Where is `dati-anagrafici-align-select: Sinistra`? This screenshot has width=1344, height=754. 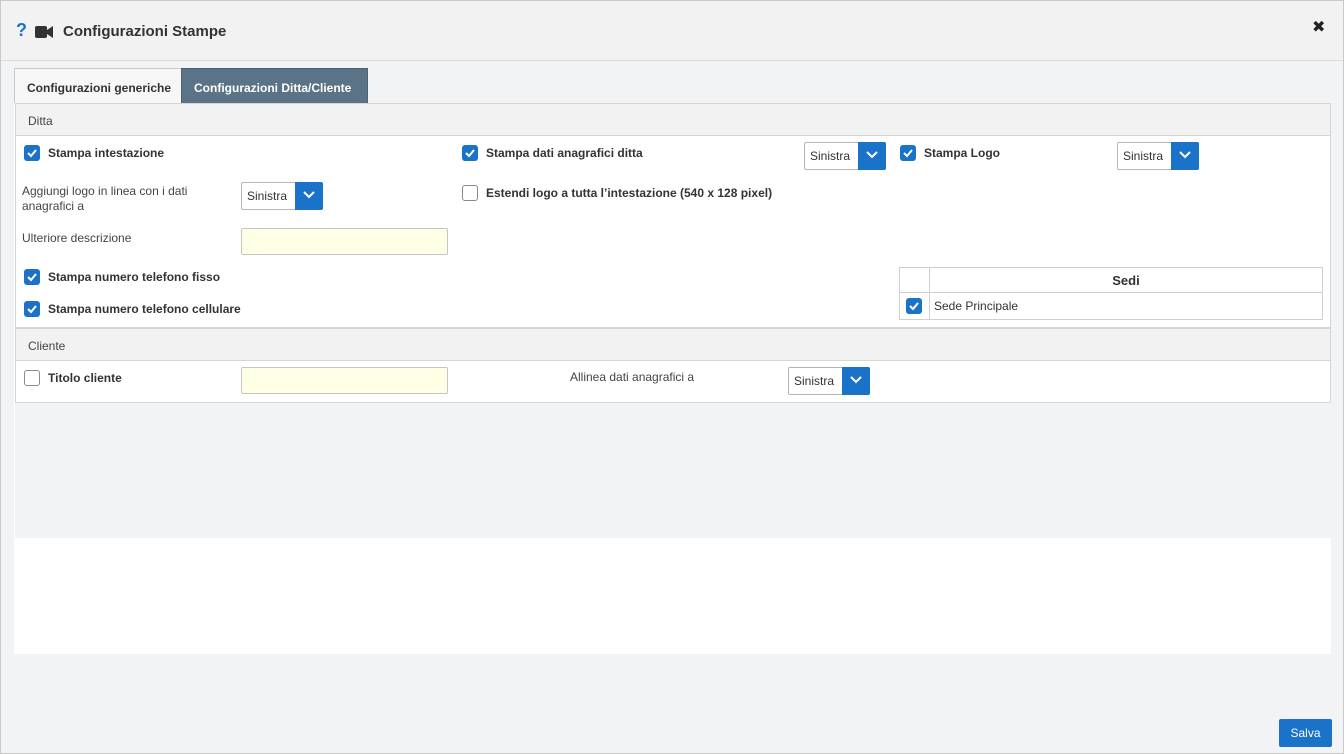
dati-anagrafici-align-select: Sinistra is located at coordinates (845, 156).